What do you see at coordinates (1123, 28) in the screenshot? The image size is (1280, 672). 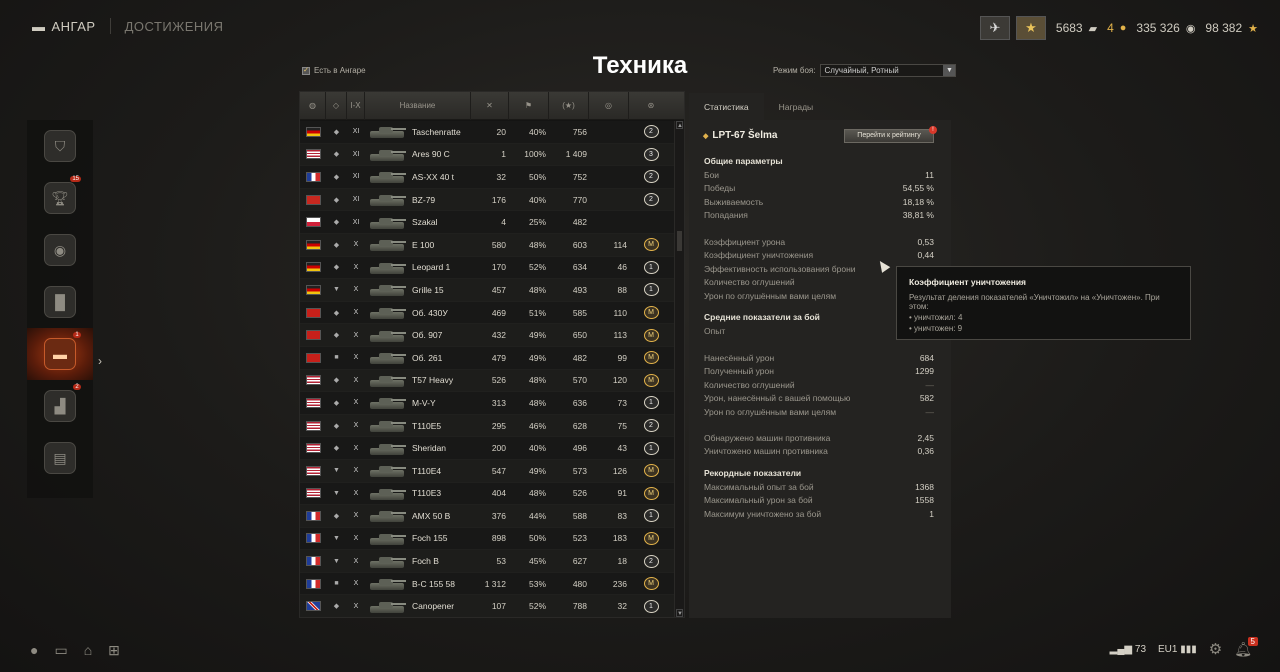 I see `gold-icon: ●` at bounding box center [1123, 28].